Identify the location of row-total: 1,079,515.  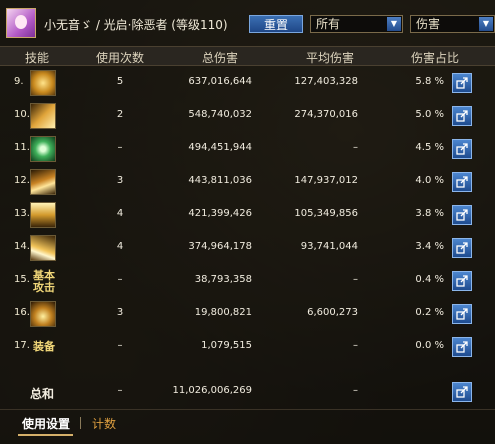
(226, 345).